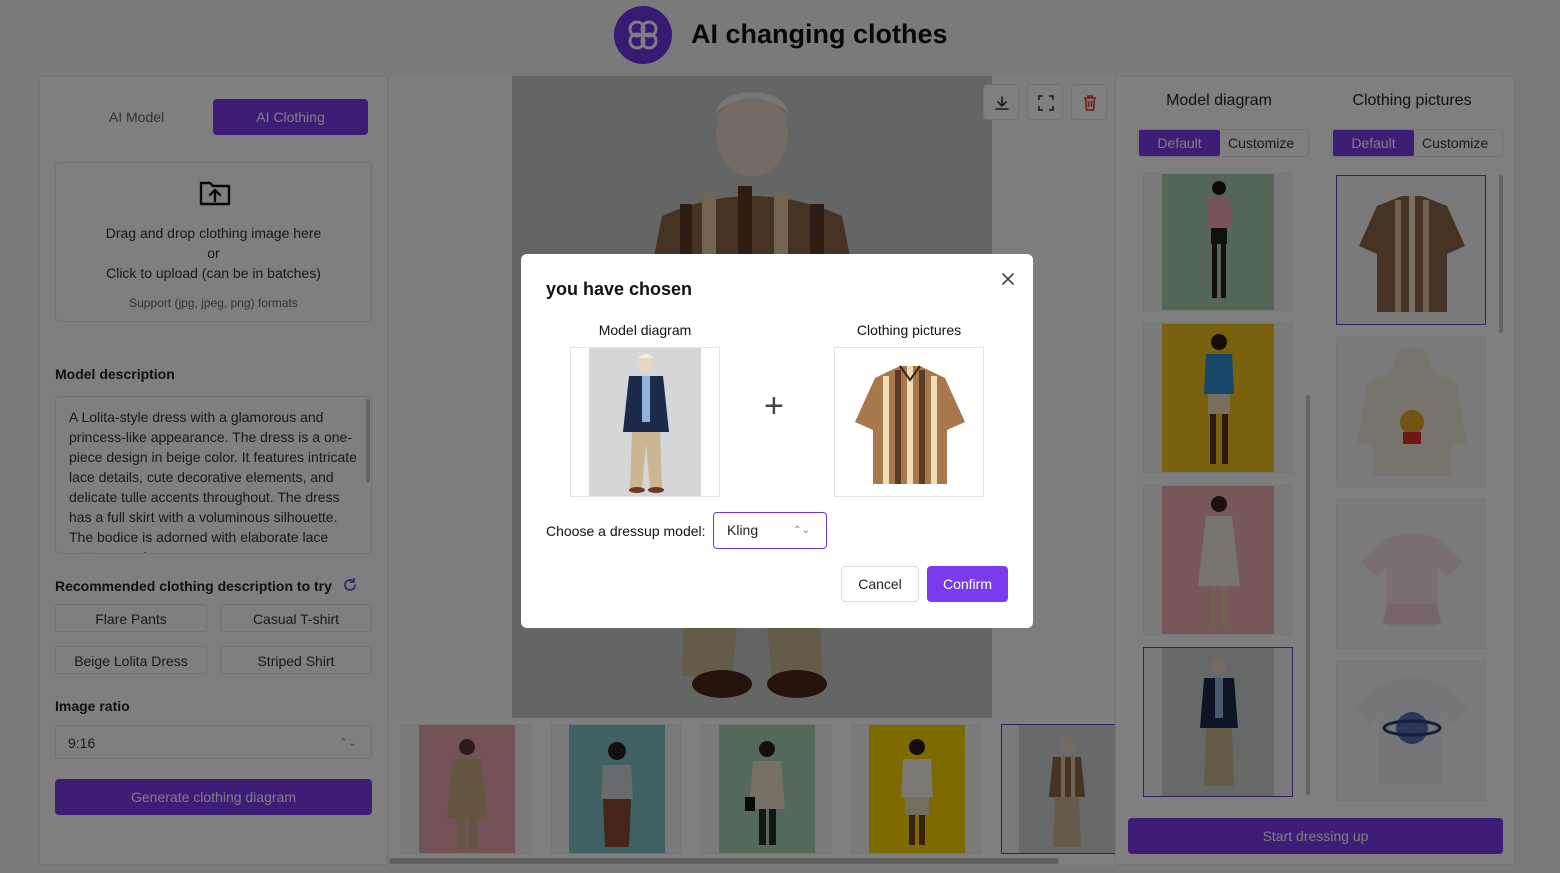  Describe the element at coordinates (774, 406) in the screenshot. I see `plus-icon: +` at that location.